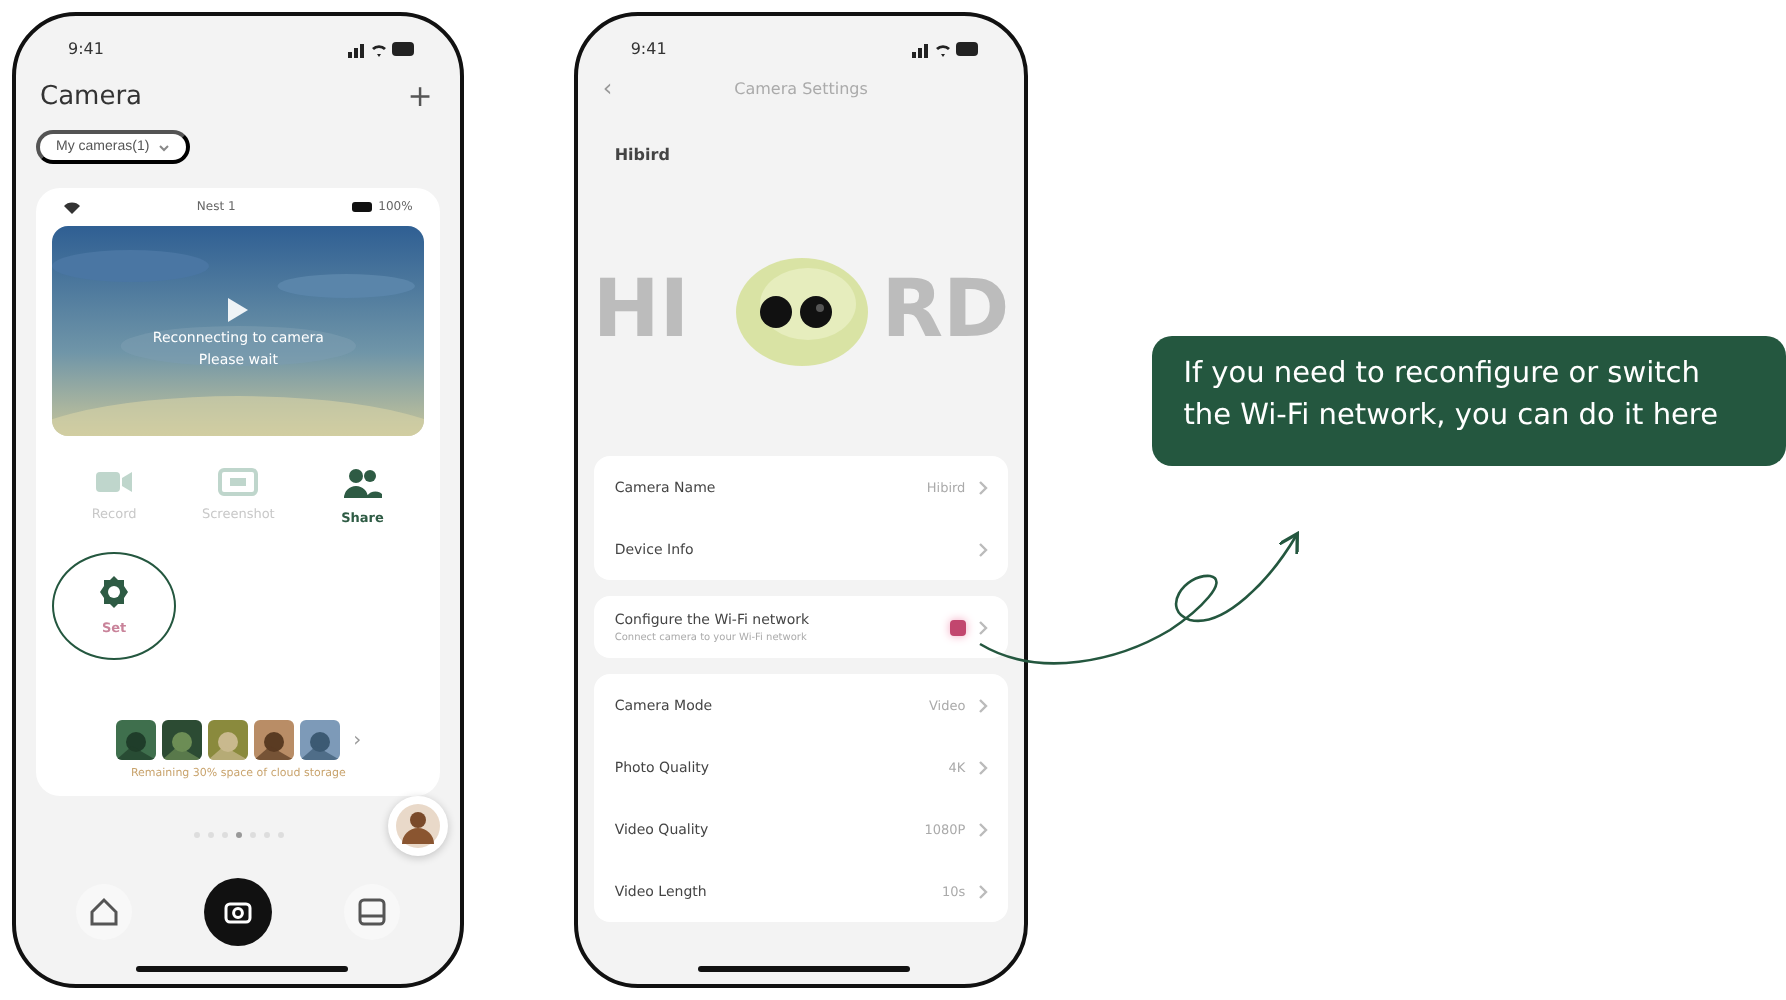  I want to click on battery-icon, so click(362, 207).